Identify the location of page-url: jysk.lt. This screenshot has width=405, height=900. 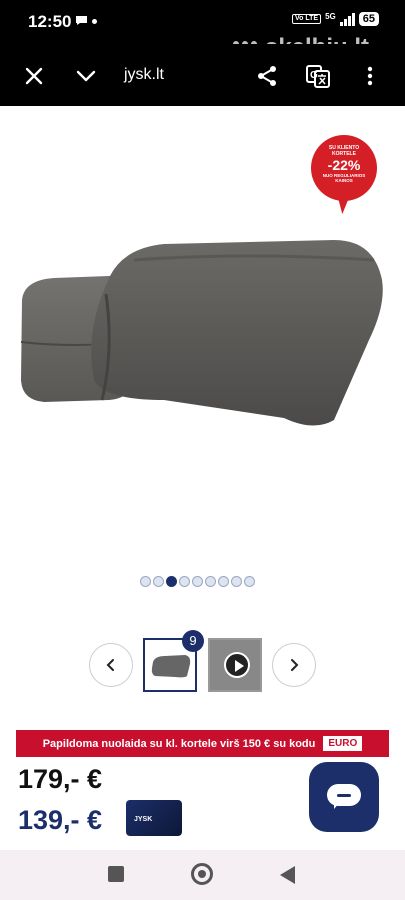
(144, 75).